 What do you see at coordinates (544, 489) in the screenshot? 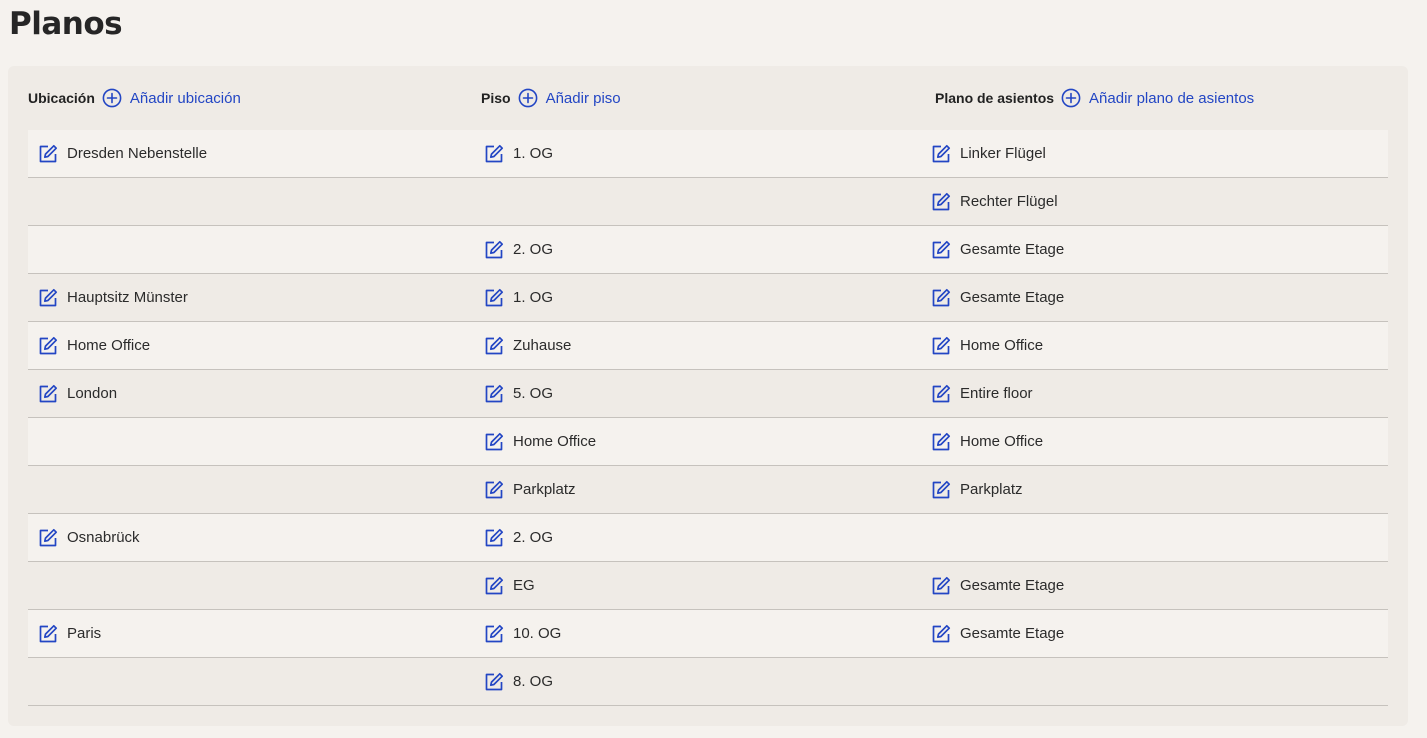
I see `floor-label: Parkplatz` at bounding box center [544, 489].